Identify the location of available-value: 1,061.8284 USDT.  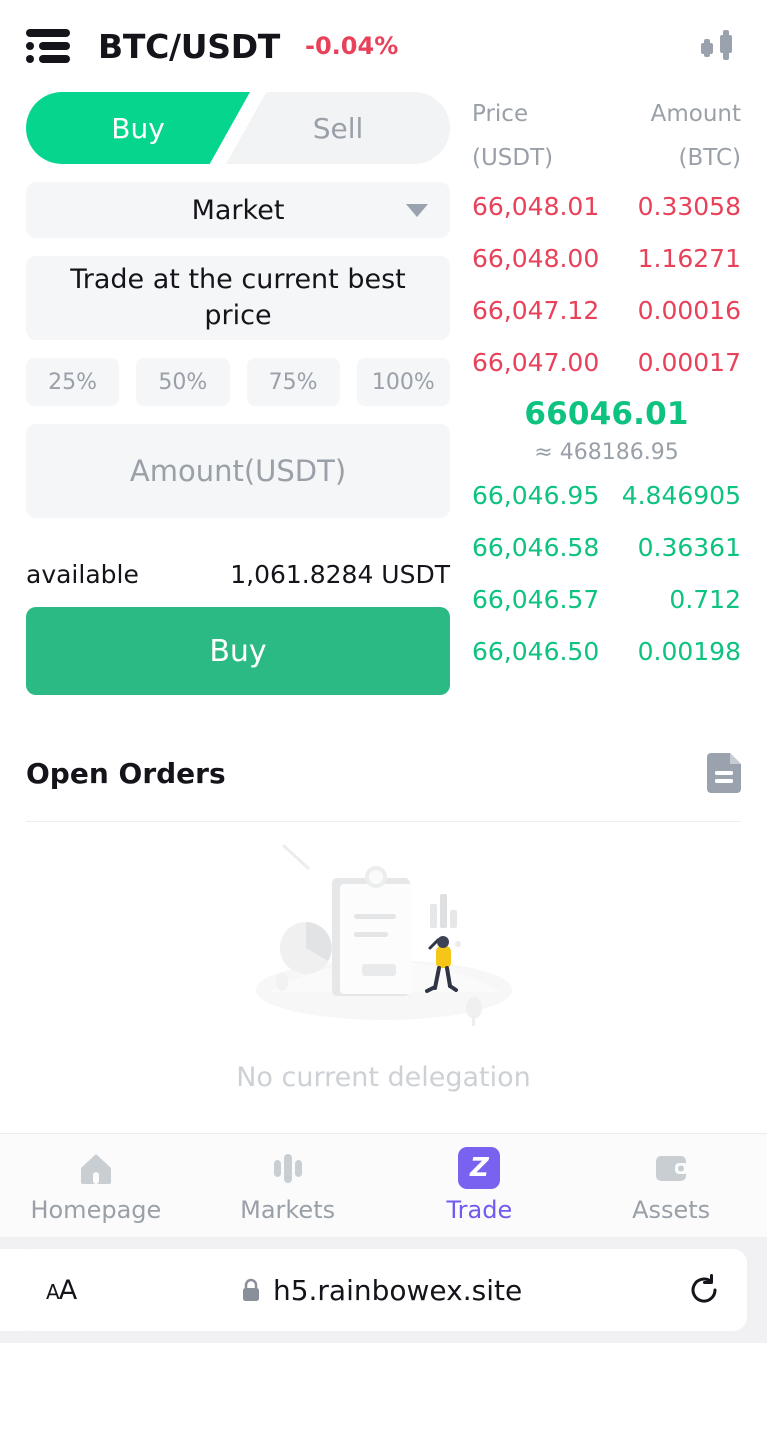
(340, 574).